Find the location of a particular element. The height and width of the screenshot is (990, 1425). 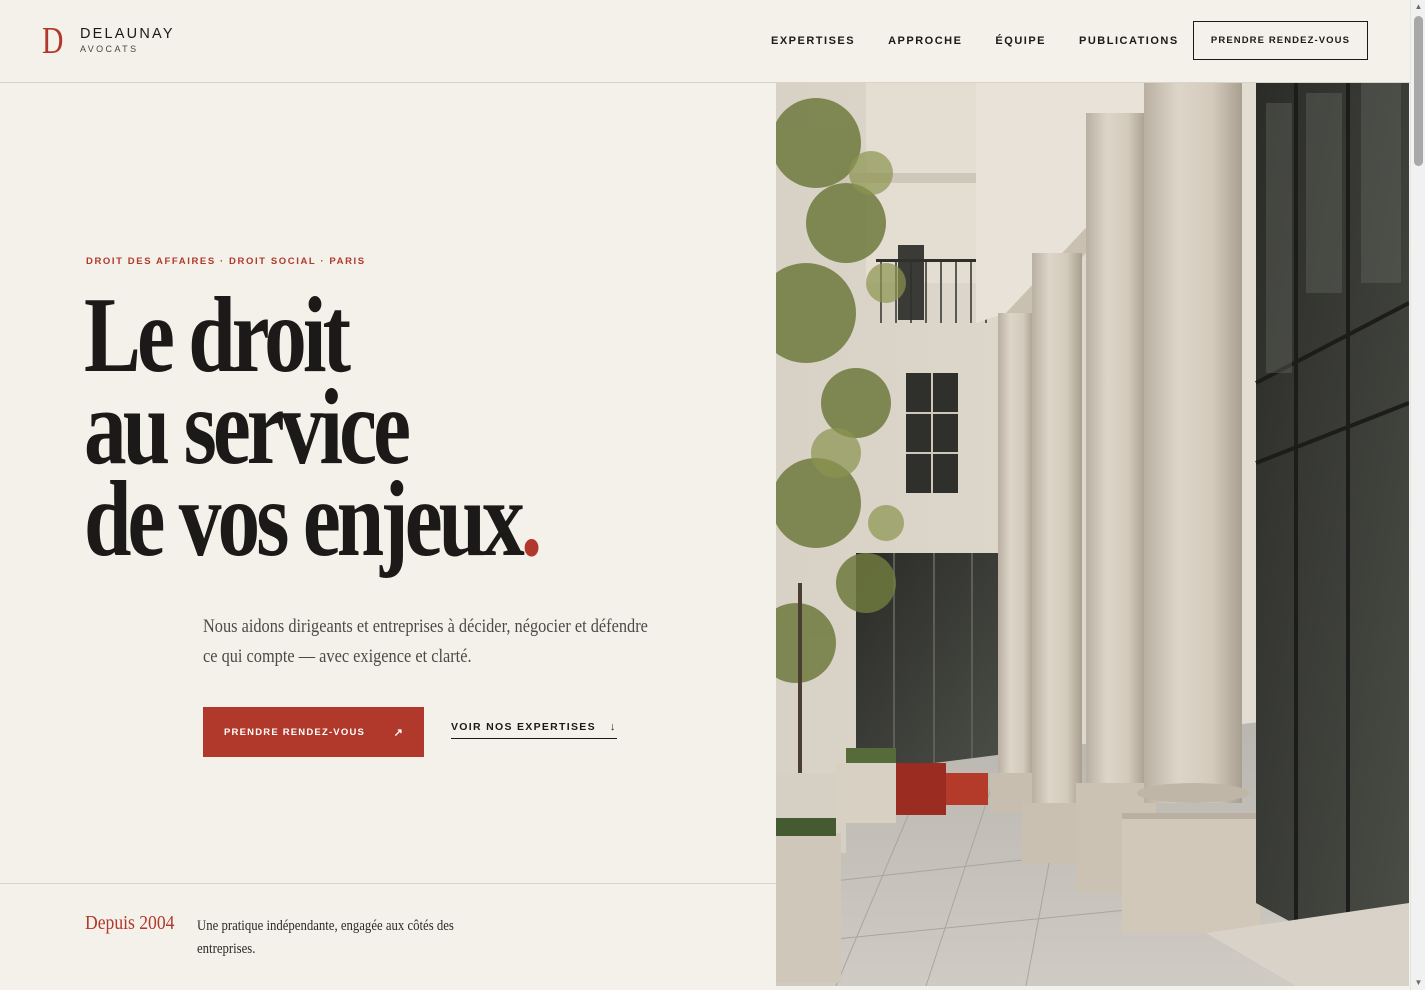

logo-mark: D is located at coordinates (53, 41).